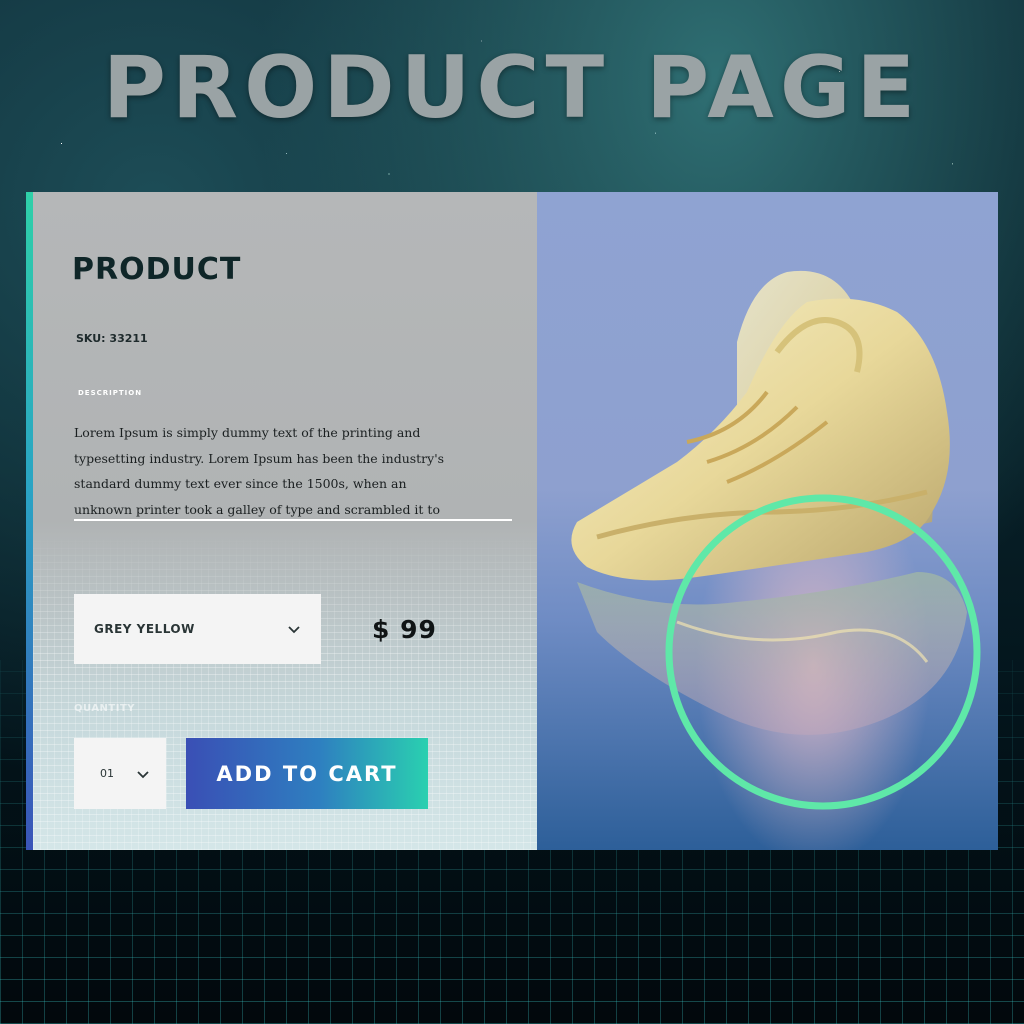 This screenshot has width=1024, height=1024. I want to click on quantity-label: QUANTITY, so click(105, 708).